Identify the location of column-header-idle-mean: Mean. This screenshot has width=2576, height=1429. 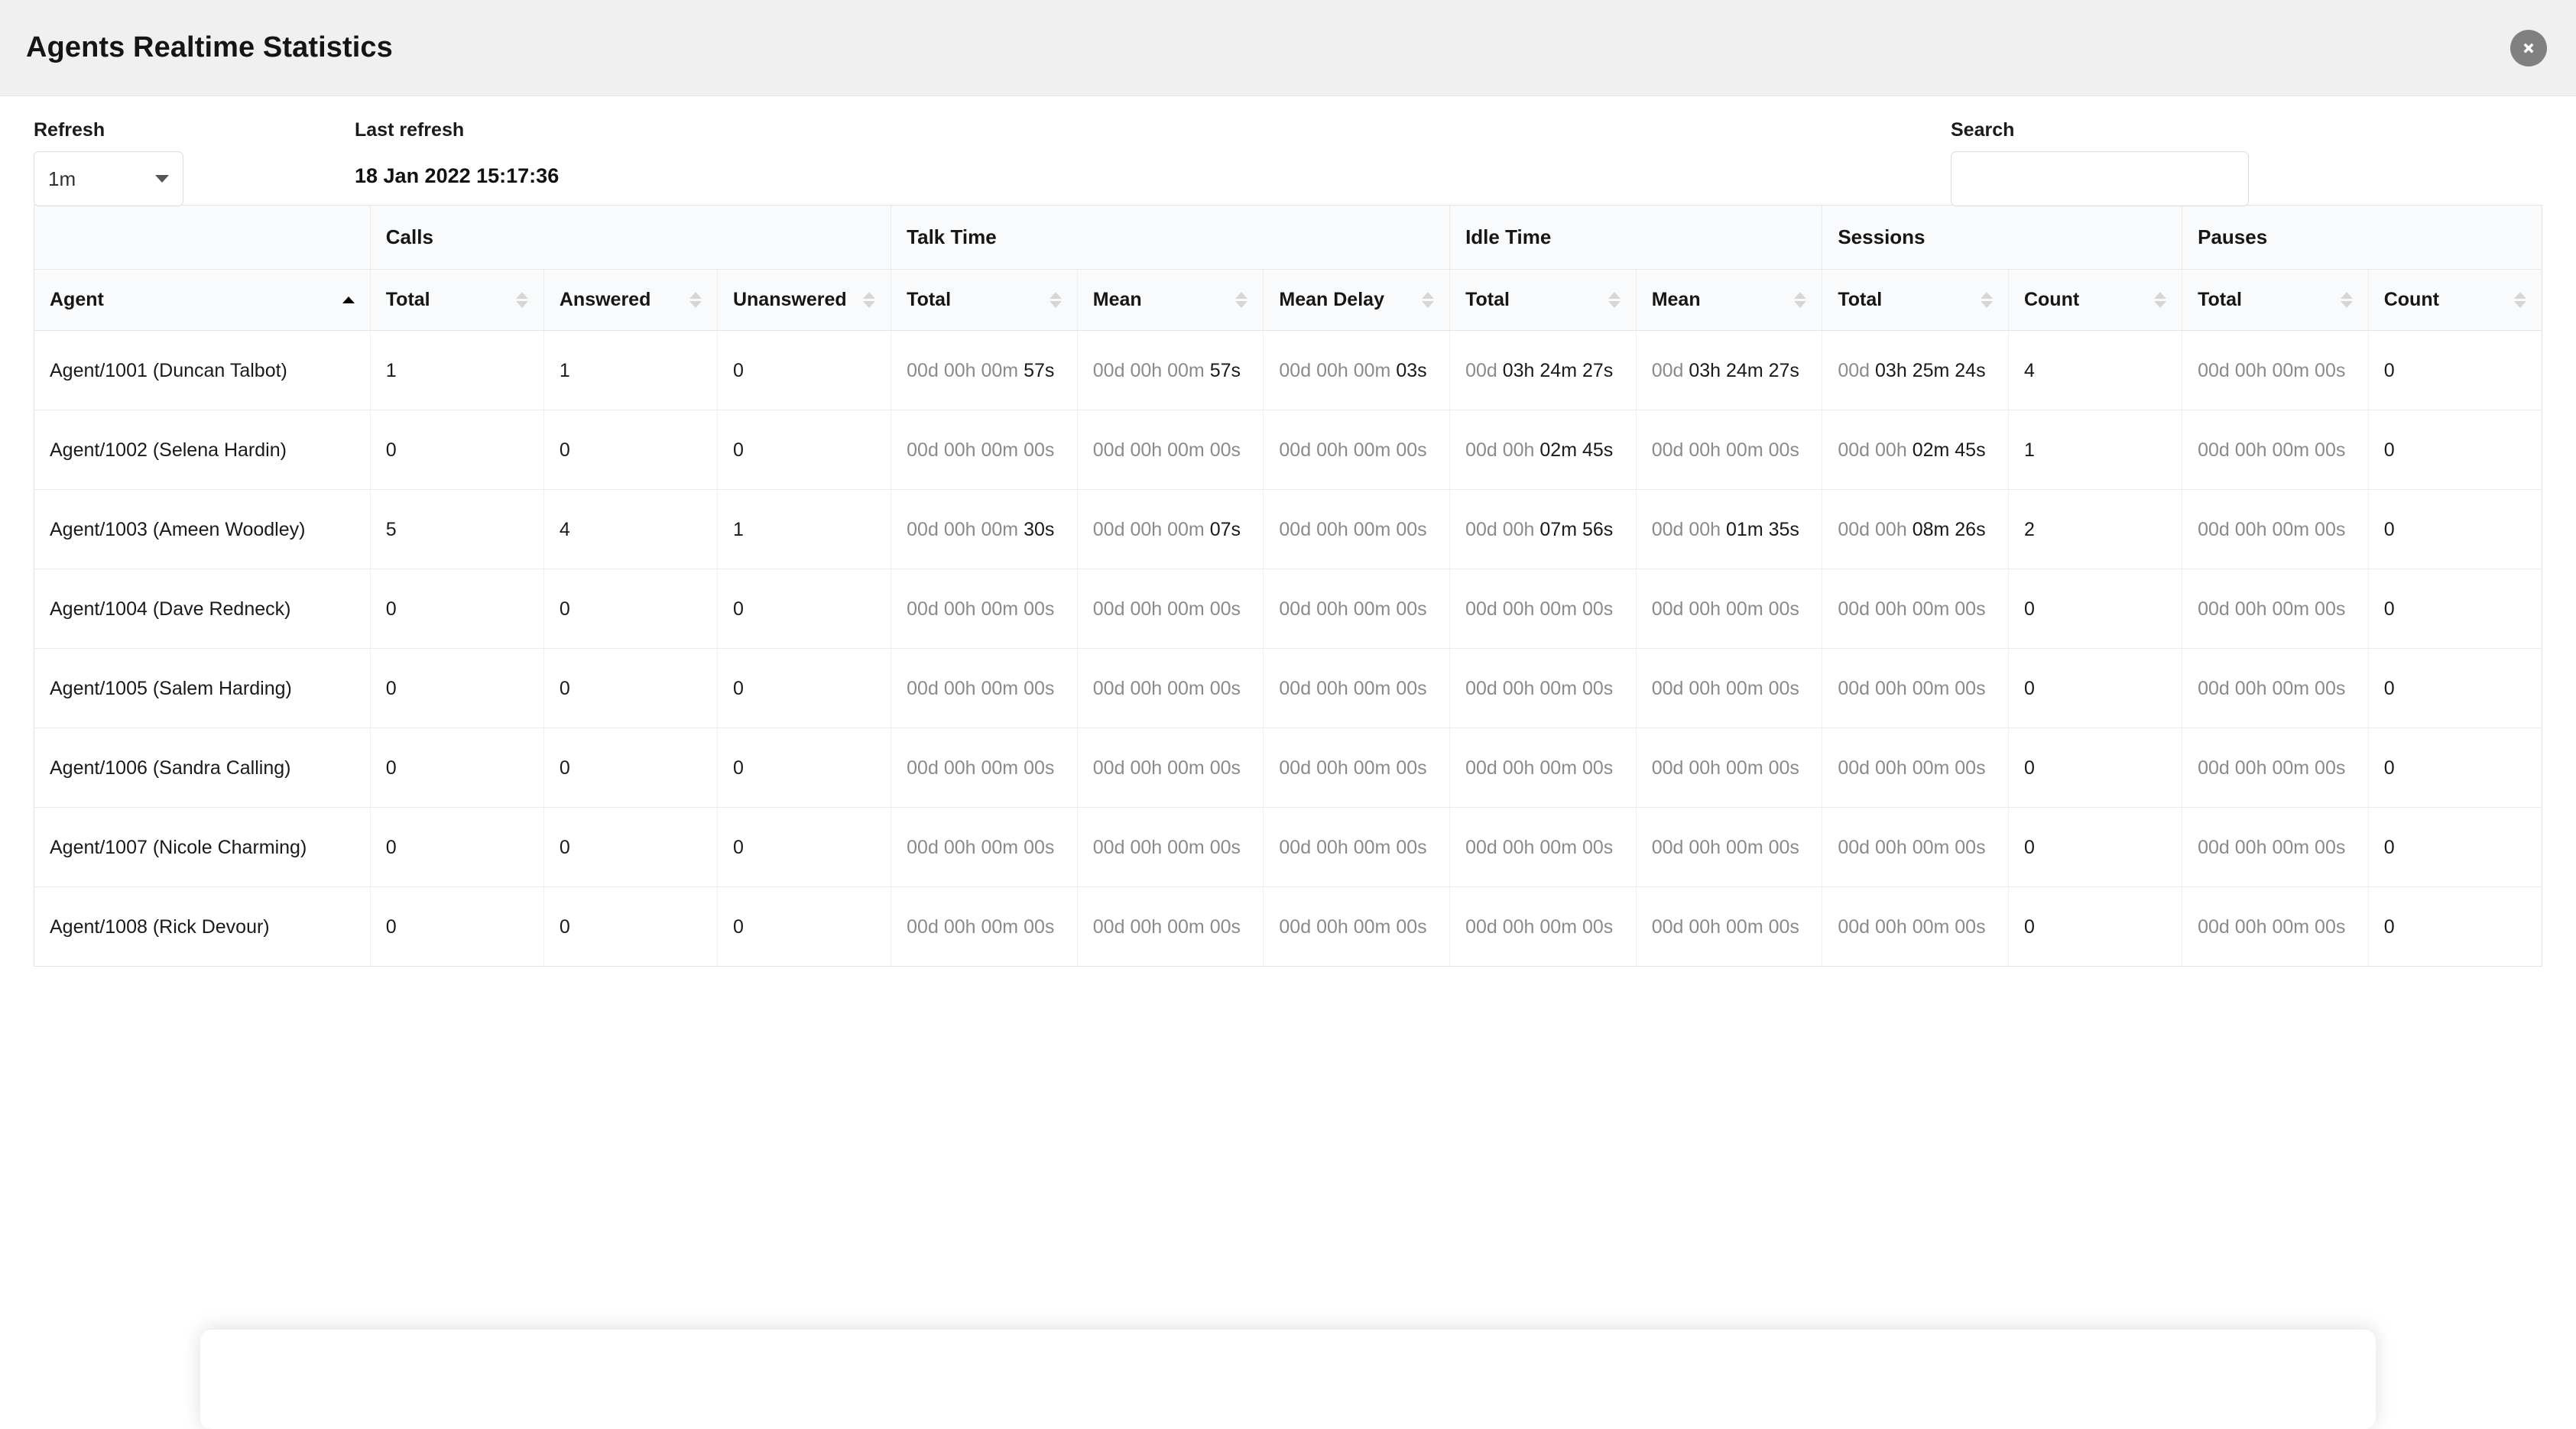
(1729, 300).